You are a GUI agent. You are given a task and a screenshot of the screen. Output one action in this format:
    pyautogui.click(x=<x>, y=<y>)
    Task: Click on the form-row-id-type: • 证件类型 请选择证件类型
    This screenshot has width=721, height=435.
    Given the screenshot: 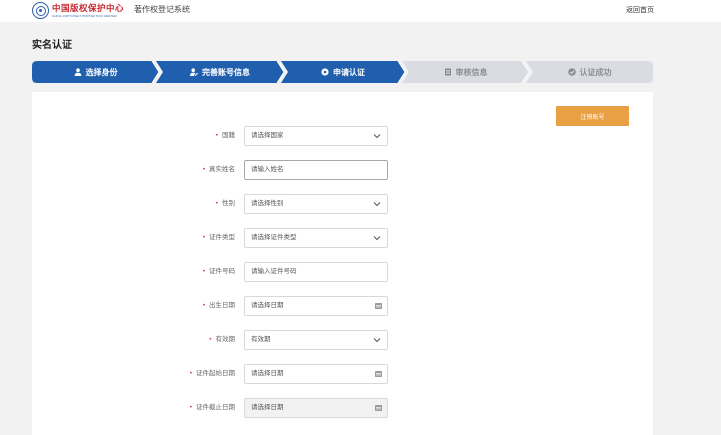 What is the action you would take?
    pyautogui.click(x=360, y=238)
    